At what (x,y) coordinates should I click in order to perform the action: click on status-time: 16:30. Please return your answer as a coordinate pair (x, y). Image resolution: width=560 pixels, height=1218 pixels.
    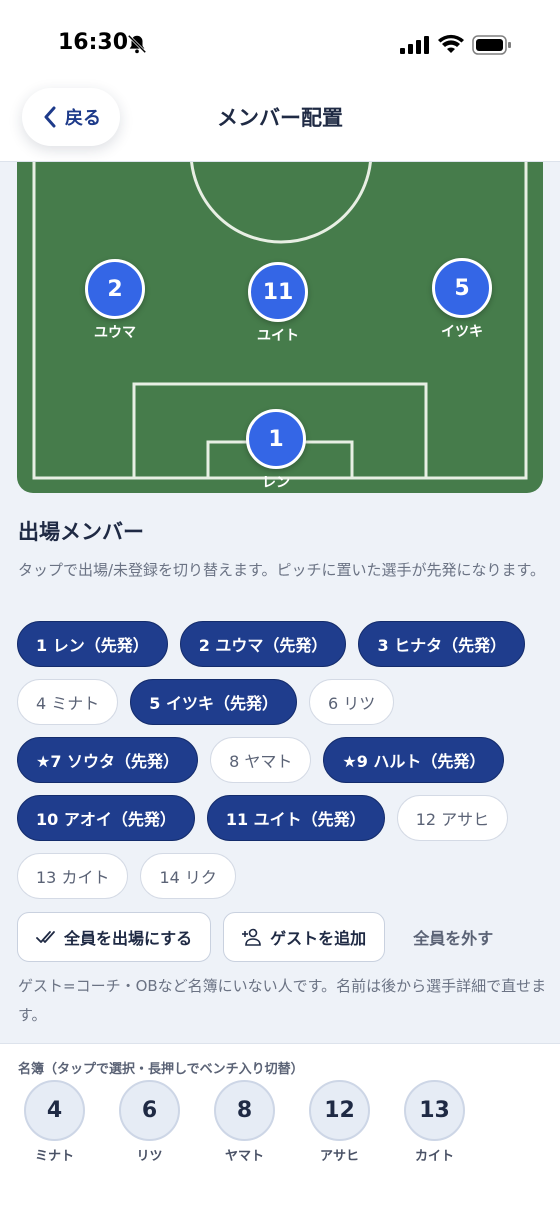
    Looking at the image, I should click on (93, 42).